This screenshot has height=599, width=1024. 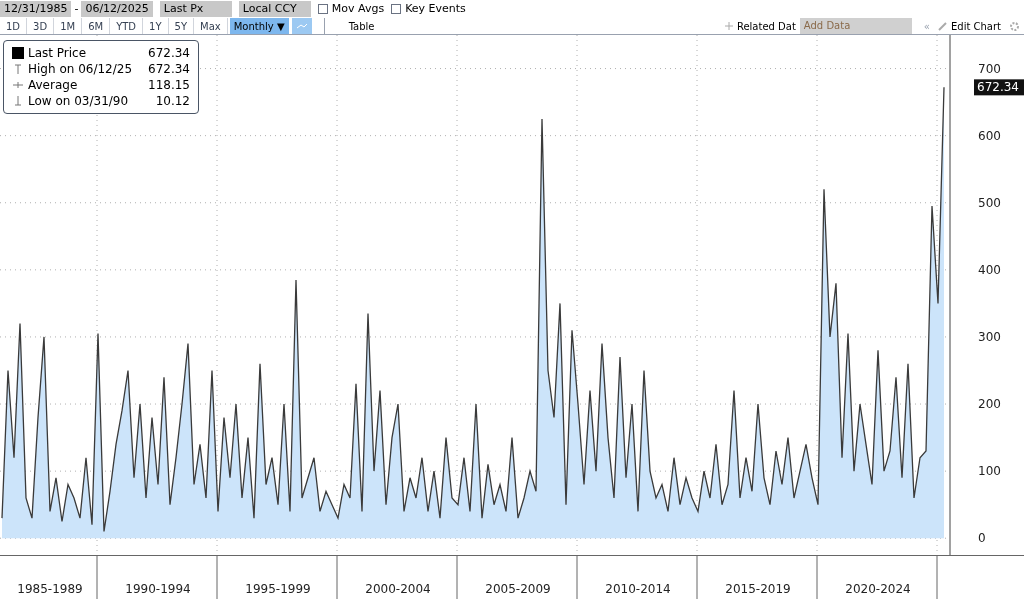 What do you see at coordinates (18, 85) in the screenshot?
I see `average-marker-icon` at bounding box center [18, 85].